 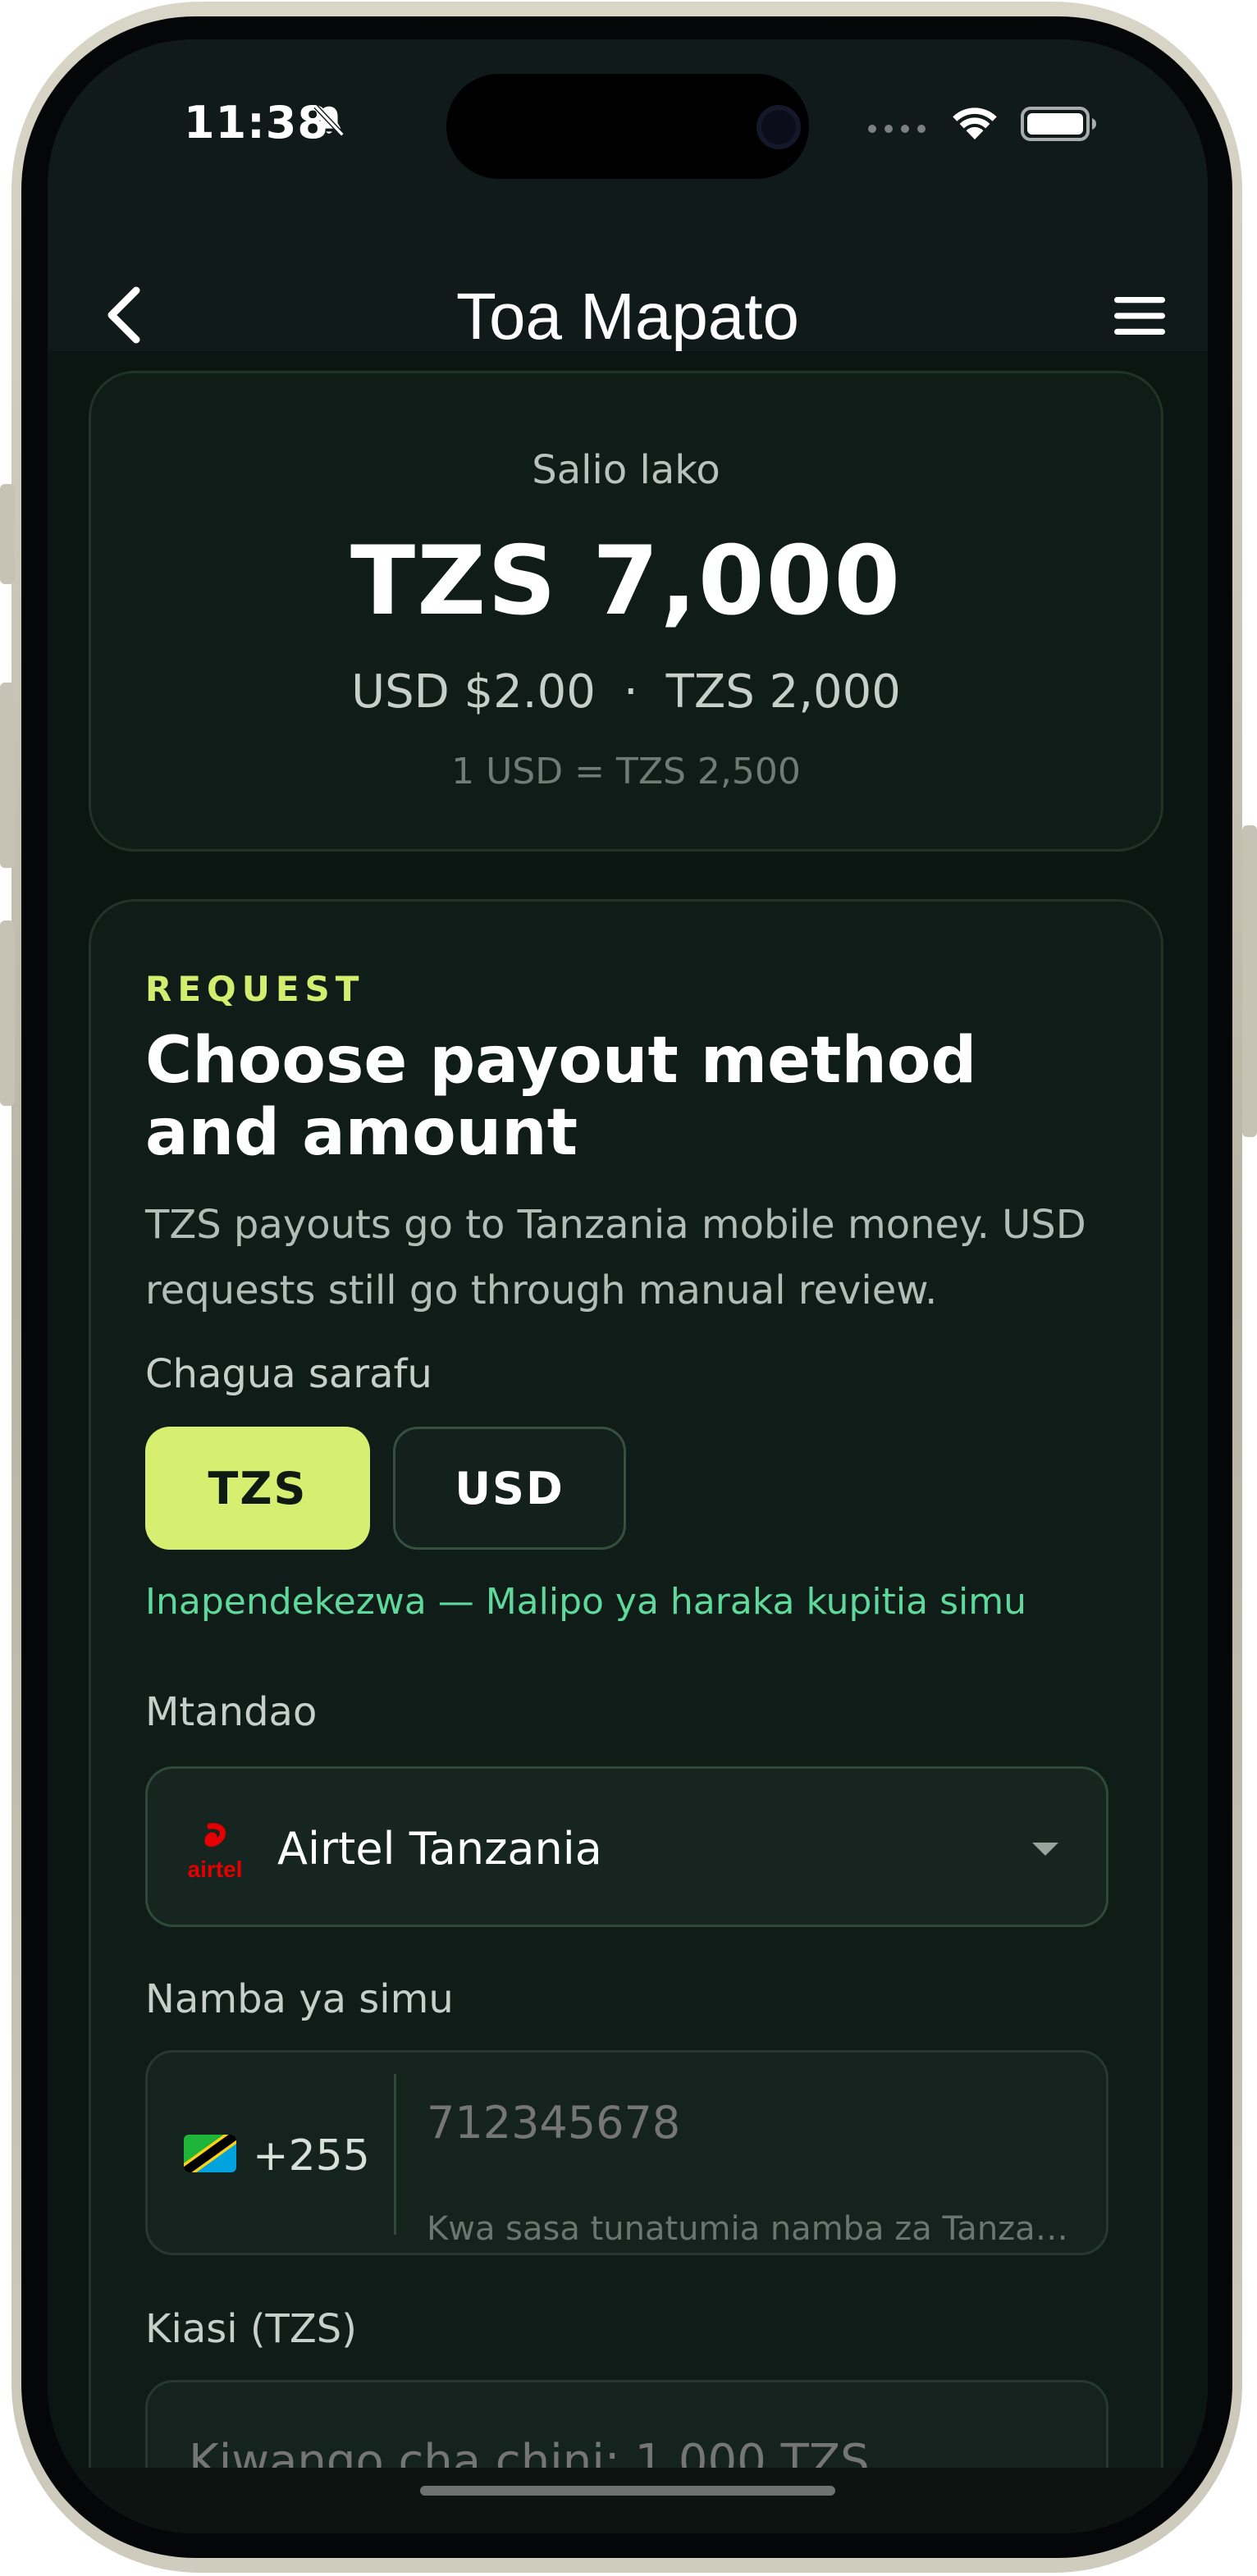 I want to click on network-value: Airtel Tanzania, so click(x=440, y=1849).